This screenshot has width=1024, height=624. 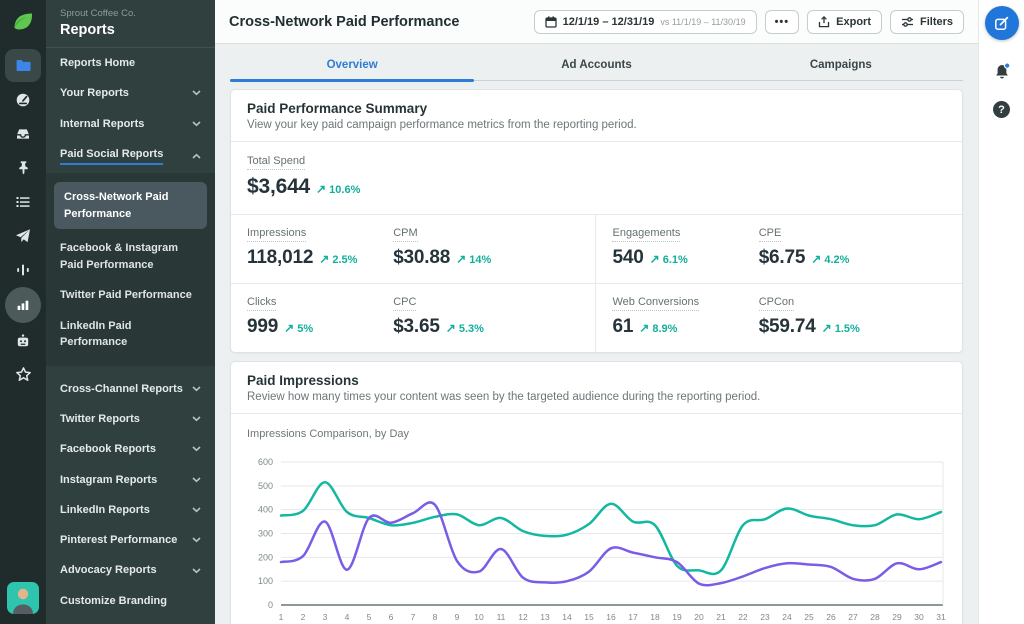 What do you see at coordinates (596, 65) in the screenshot?
I see `tab-ad-accounts: Ad Accounts` at bounding box center [596, 65].